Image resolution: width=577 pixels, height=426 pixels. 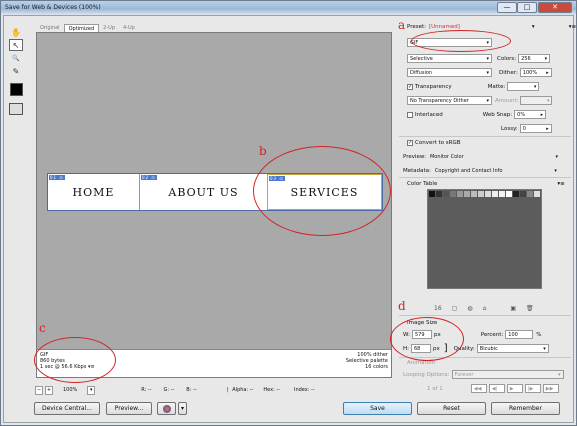 I want to click on eyedropper-color-swatch, so click(x=16, y=89).